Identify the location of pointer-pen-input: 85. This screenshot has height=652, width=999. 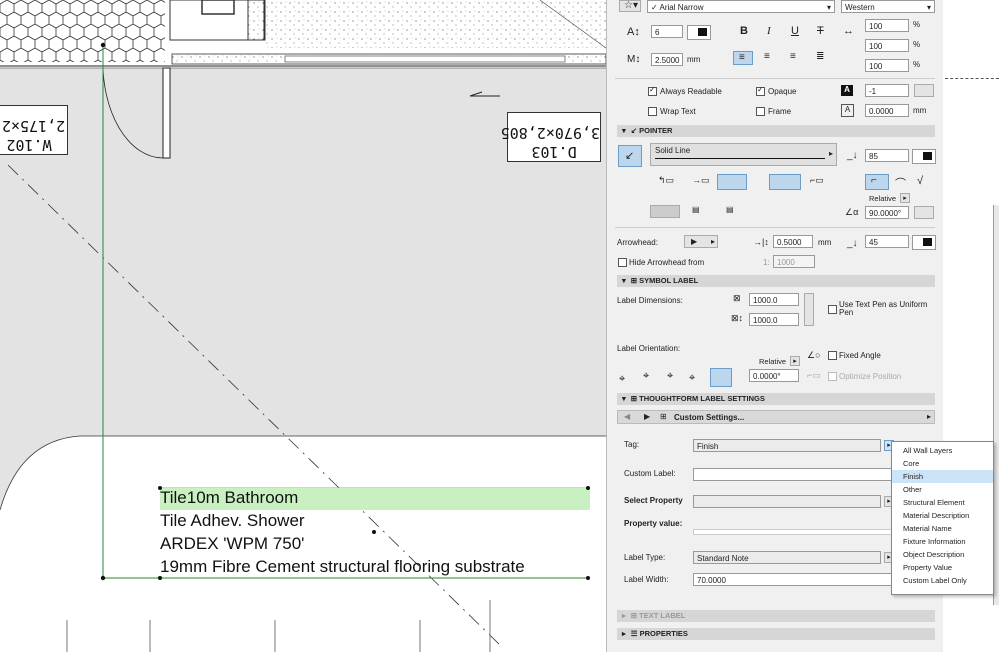
(887, 155).